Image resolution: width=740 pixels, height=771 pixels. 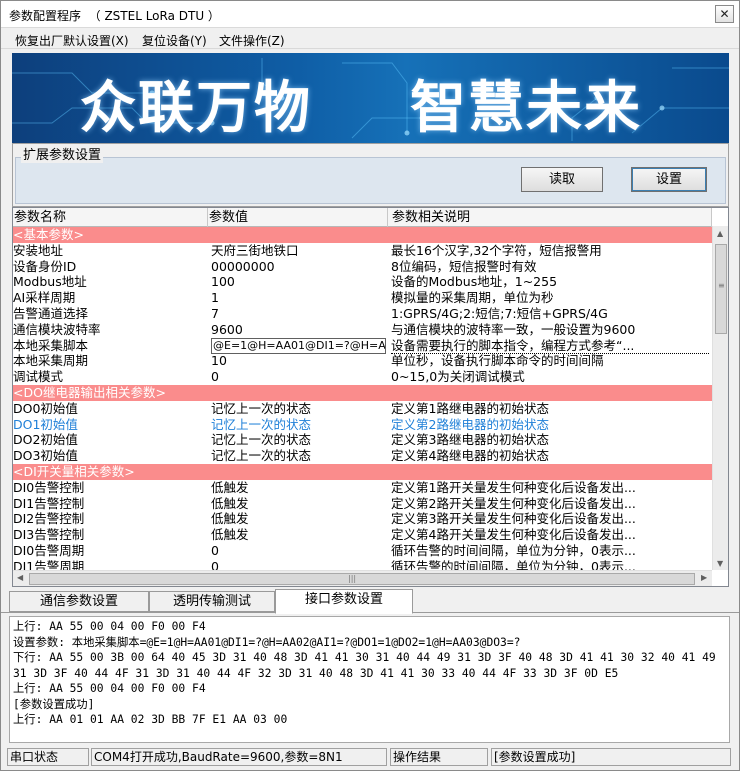 I want to click on tab-interface-settings: 接口参数设置, so click(x=344, y=601).